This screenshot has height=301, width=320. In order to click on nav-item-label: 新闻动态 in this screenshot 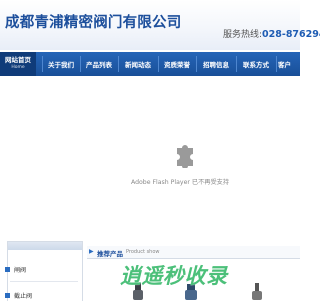, I will do `click(138, 65)`.